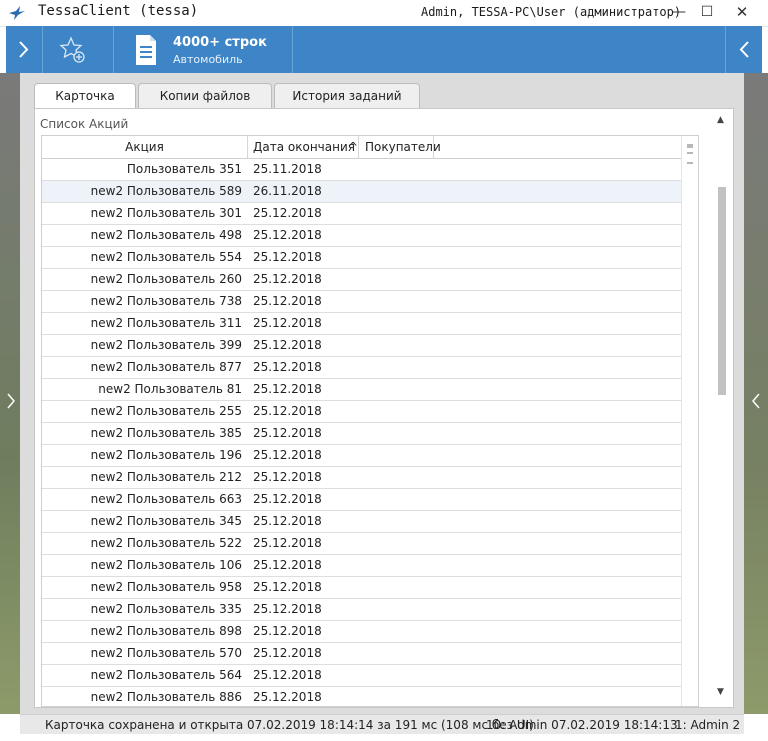 This screenshot has width=768, height=741. Describe the element at coordinates (303, 147) in the screenshot. I see `column-header-end-date: Дата окончания ^` at that location.